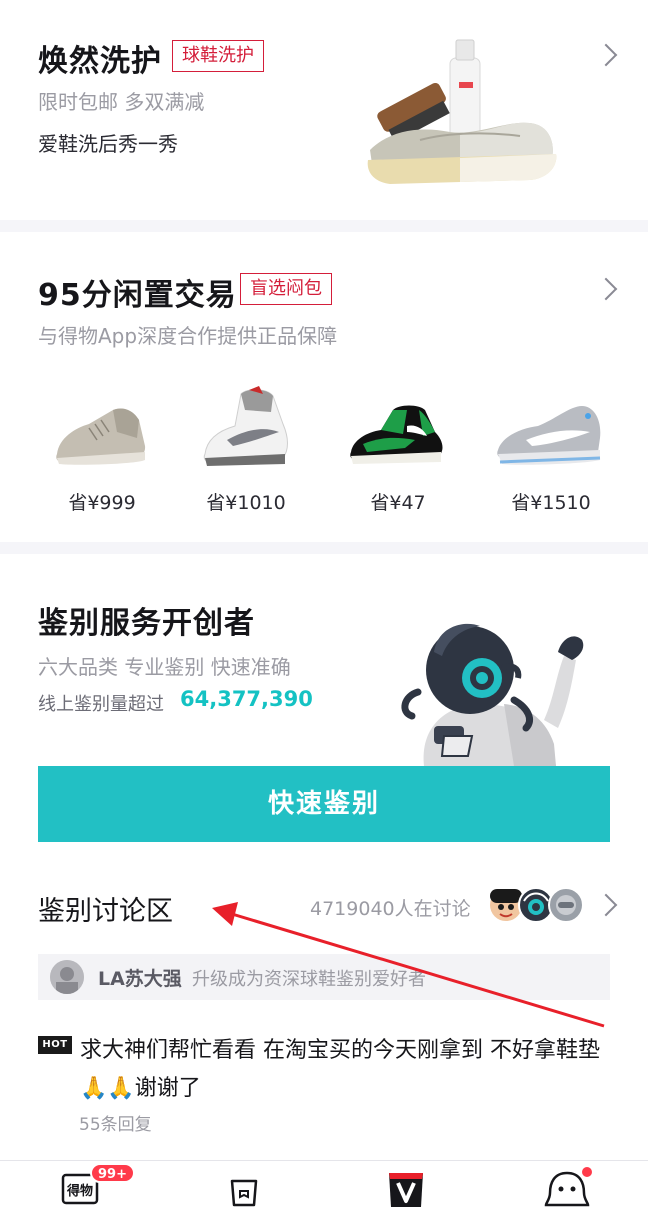  I want to click on bottom-tab-bar: 得物 99+, so click(324, 1185).